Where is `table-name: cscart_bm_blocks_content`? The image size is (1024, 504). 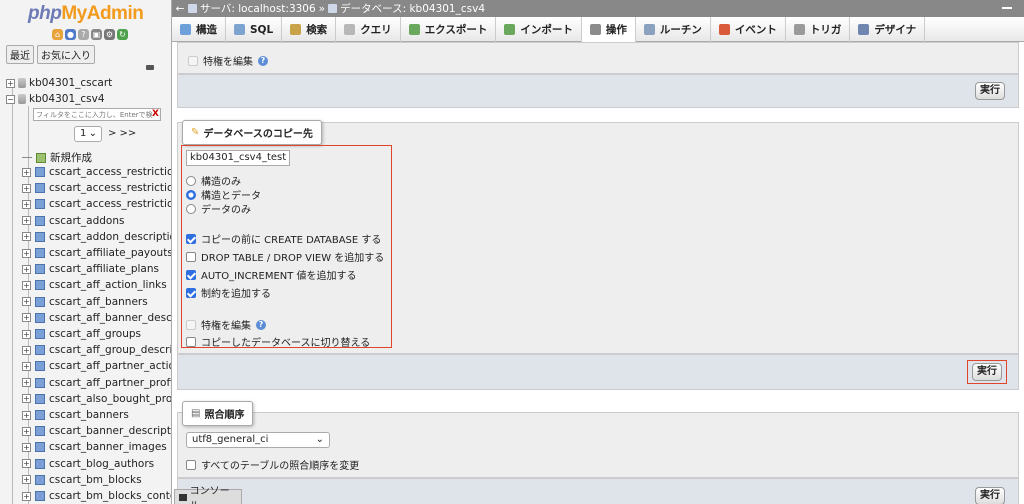
table-name: cscart_bm_blocks_content is located at coordinates (110, 496).